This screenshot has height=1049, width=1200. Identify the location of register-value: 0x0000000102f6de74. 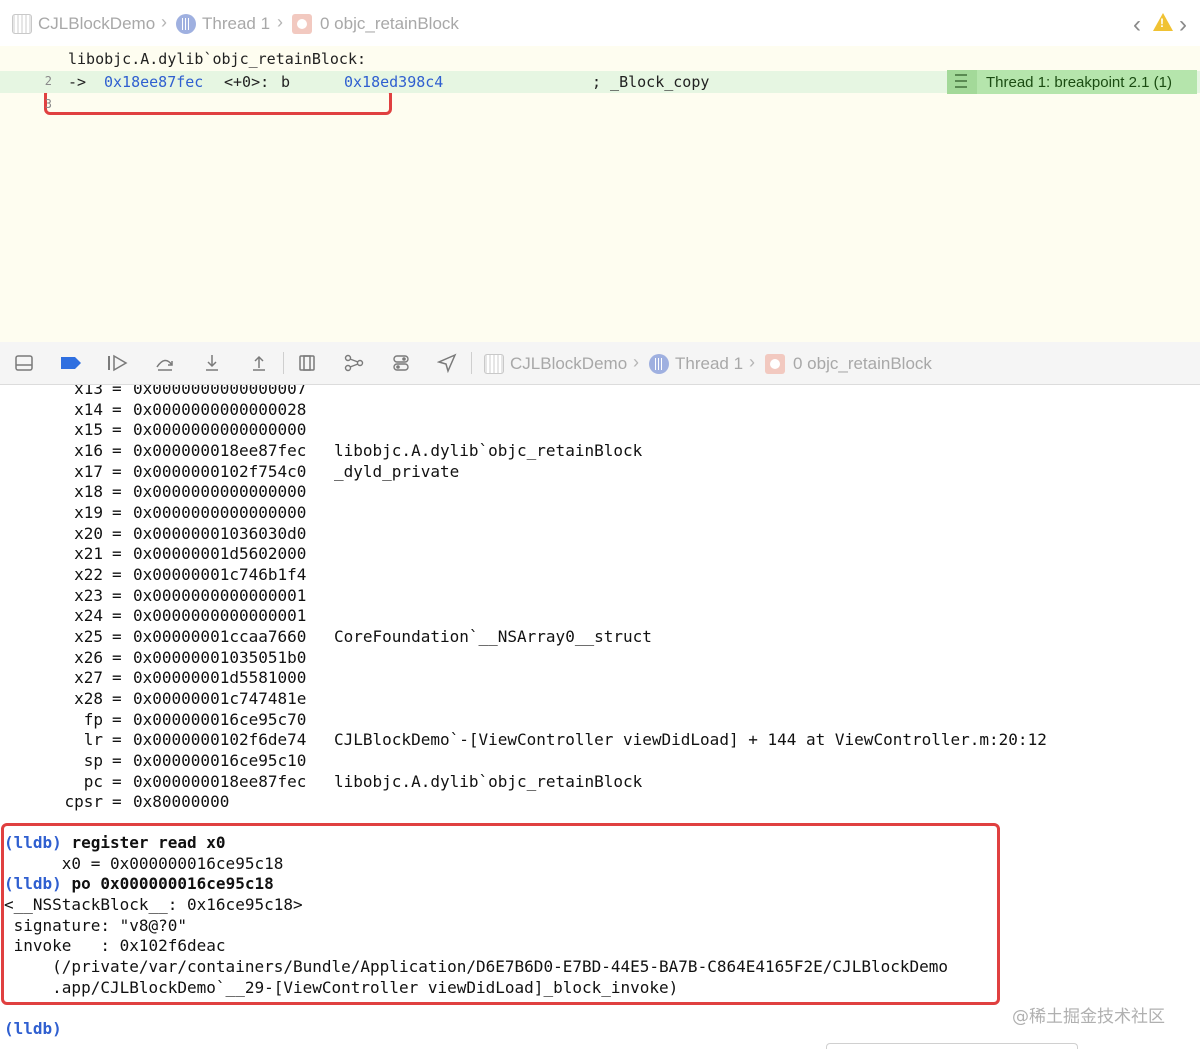
(220, 740).